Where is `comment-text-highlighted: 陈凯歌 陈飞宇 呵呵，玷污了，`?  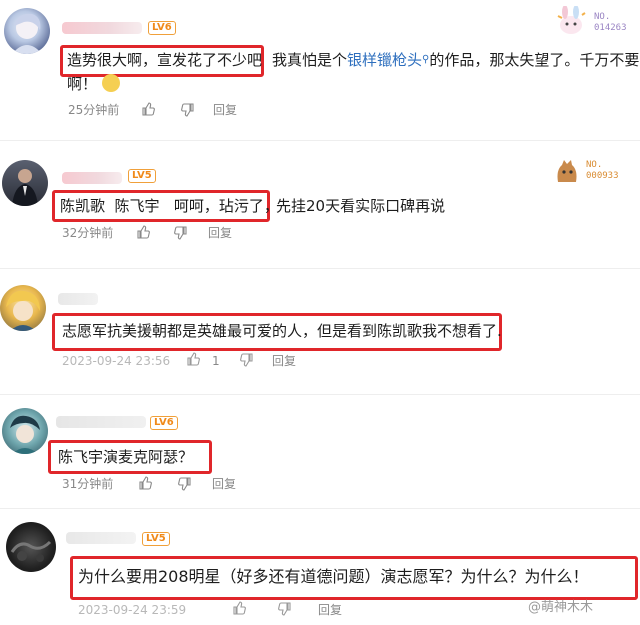 comment-text-highlighted: 陈凯歌 陈飞宇 呵呵，玷污了， is located at coordinates (169, 206).